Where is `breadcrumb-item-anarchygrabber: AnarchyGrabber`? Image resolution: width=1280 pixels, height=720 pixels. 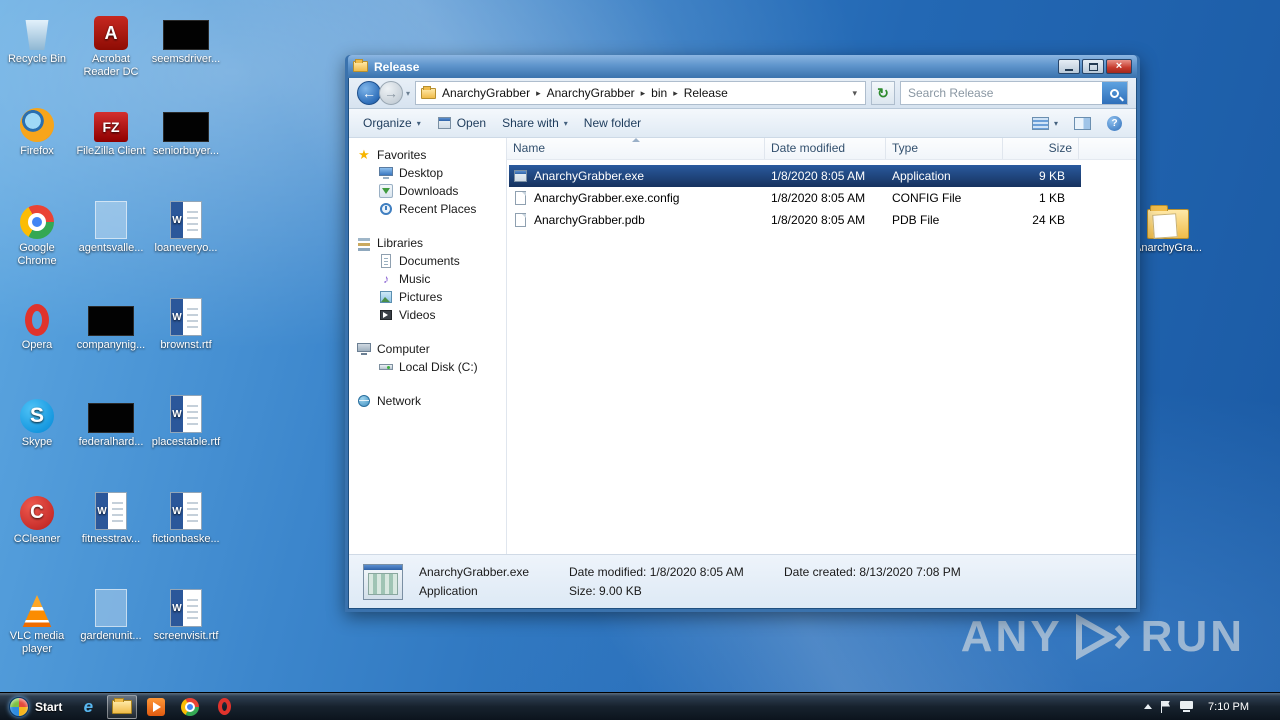 breadcrumb-item-anarchygrabber: AnarchyGrabber is located at coordinates (486, 93).